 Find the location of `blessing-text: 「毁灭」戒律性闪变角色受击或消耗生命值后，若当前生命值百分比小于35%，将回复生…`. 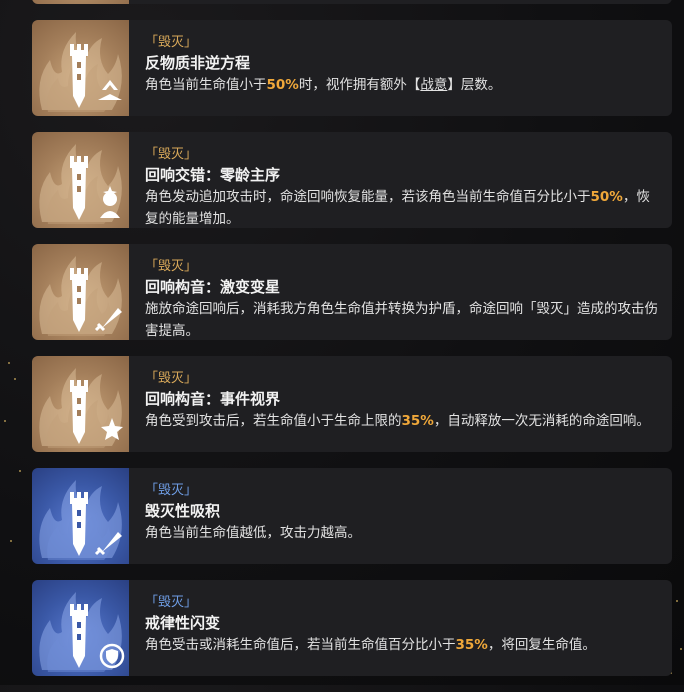

blessing-text: 「毁灭」戒律性闪变角色受击或消耗生命值后，若当前生命值百分比小于35%，将回复生… is located at coordinates (400, 628).